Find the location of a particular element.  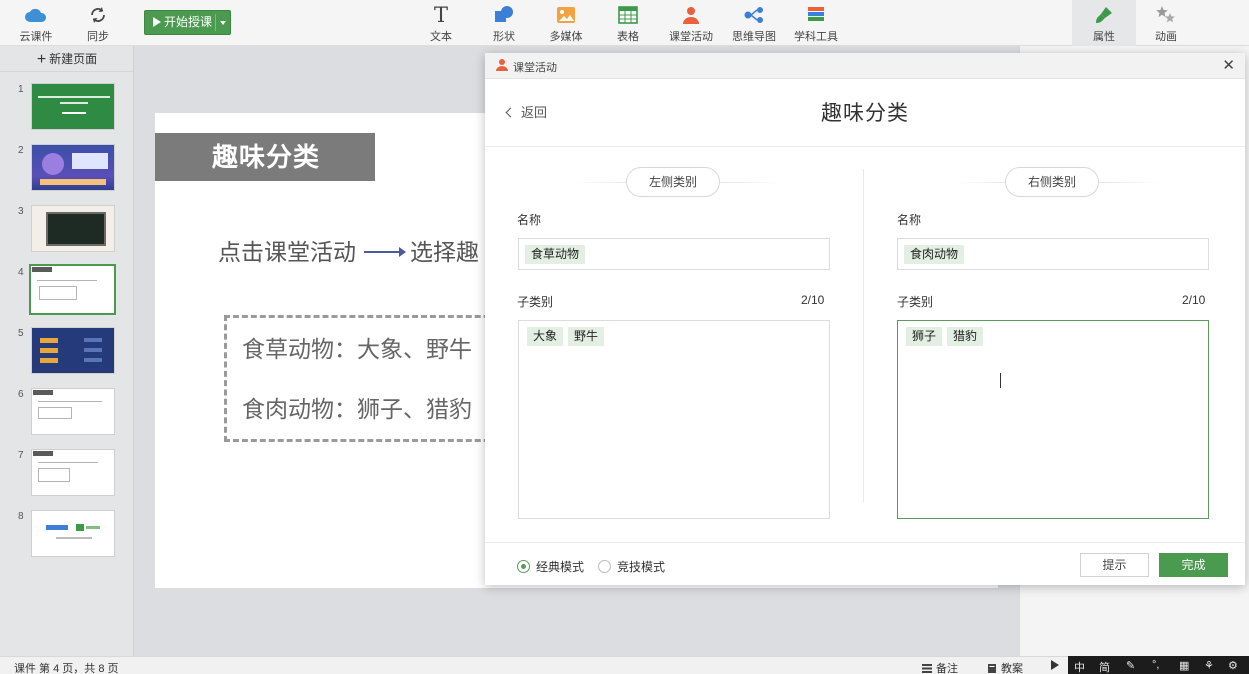

animation-tab: 动画 is located at coordinates (1166, 24).